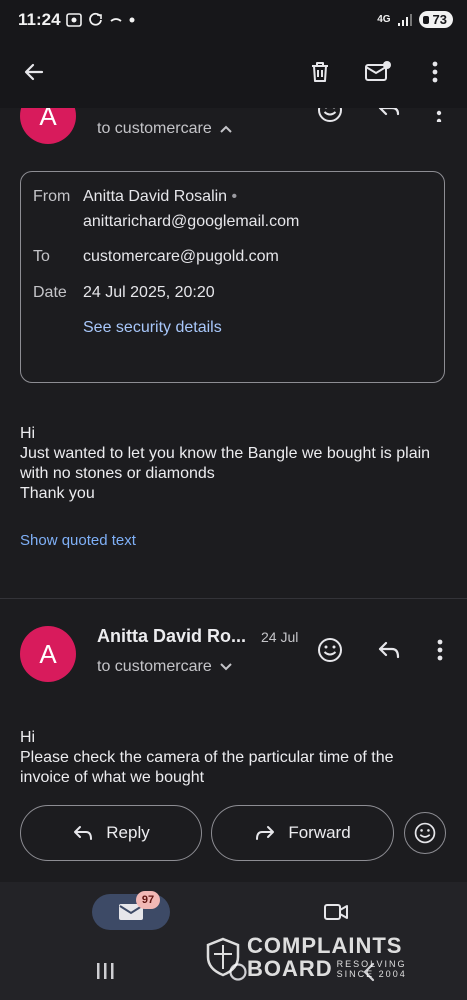  Describe the element at coordinates (50, 292) in the screenshot. I see `date-label: Date` at that location.